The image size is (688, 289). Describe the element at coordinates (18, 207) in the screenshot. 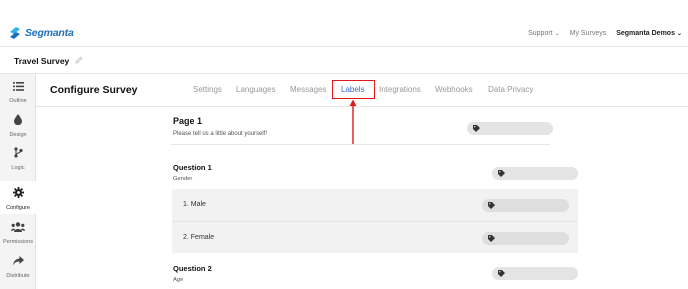

I see `sidebar-item-label: Configure` at that location.